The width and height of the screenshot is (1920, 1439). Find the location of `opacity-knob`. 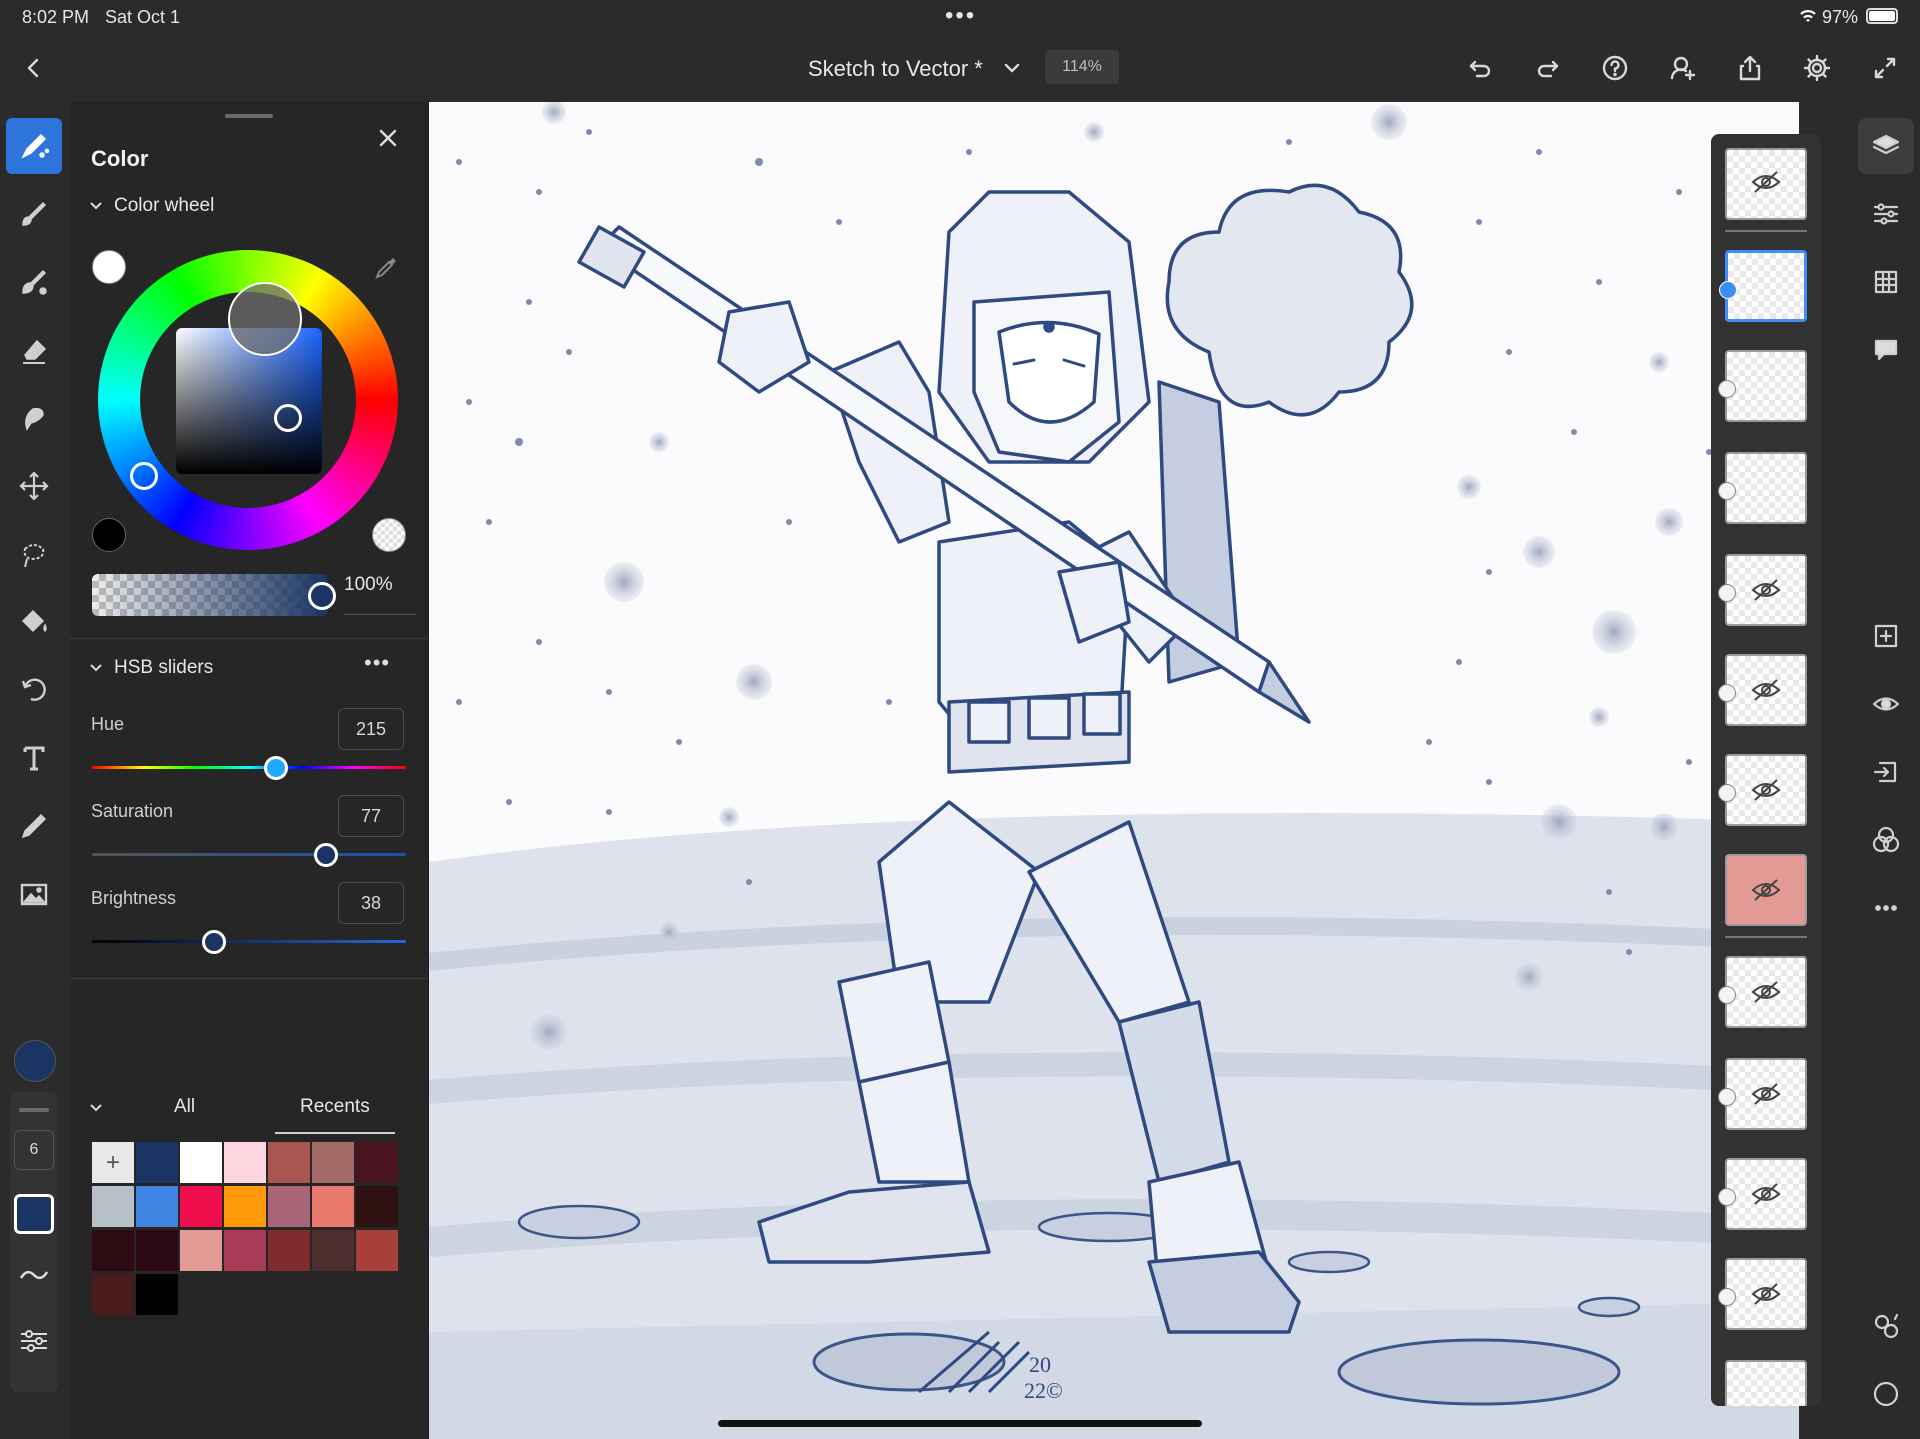

opacity-knob is located at coordinates (322, 596).